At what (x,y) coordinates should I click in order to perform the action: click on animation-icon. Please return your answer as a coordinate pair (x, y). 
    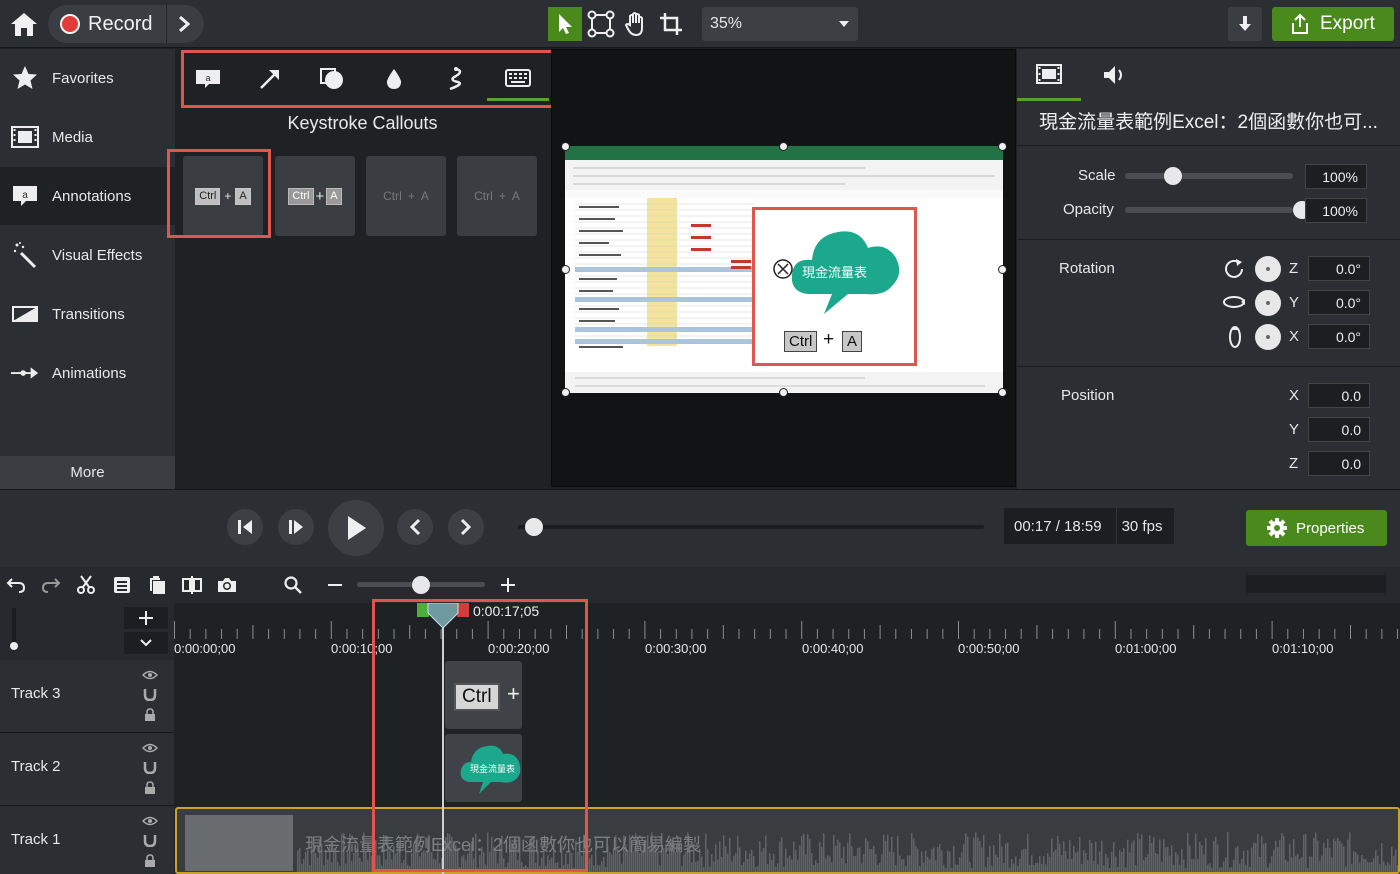
    Looking at the image, I should click on (25, 373).